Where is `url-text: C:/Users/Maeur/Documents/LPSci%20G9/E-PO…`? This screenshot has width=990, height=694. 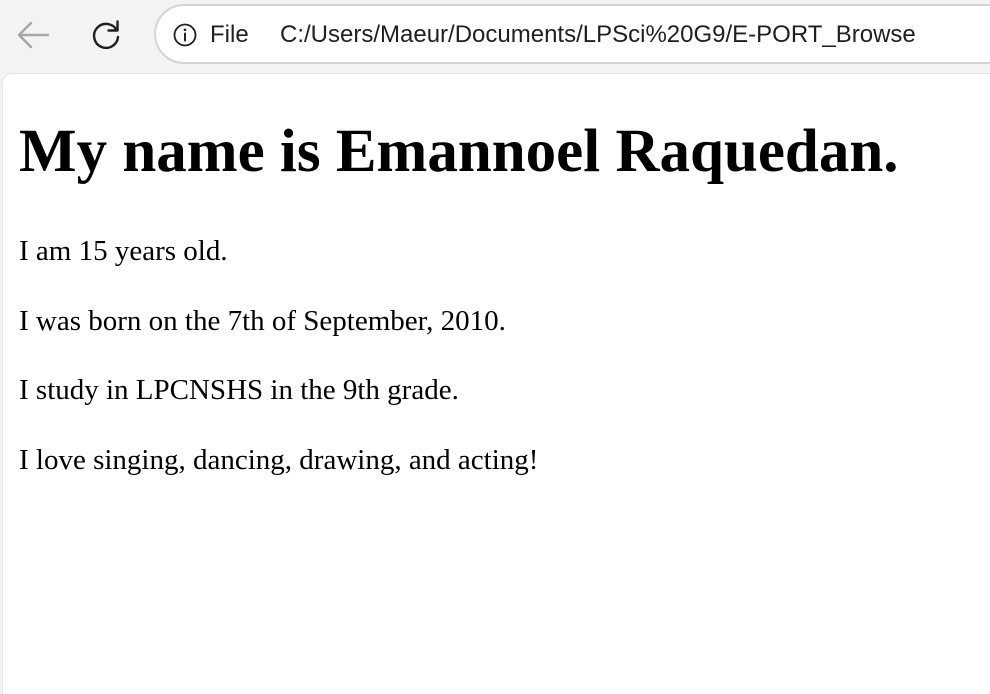
url-text: C:/Users/Maeur/Documents/LPSci%20G9/E-PO… is located at coordinates (598, 35).